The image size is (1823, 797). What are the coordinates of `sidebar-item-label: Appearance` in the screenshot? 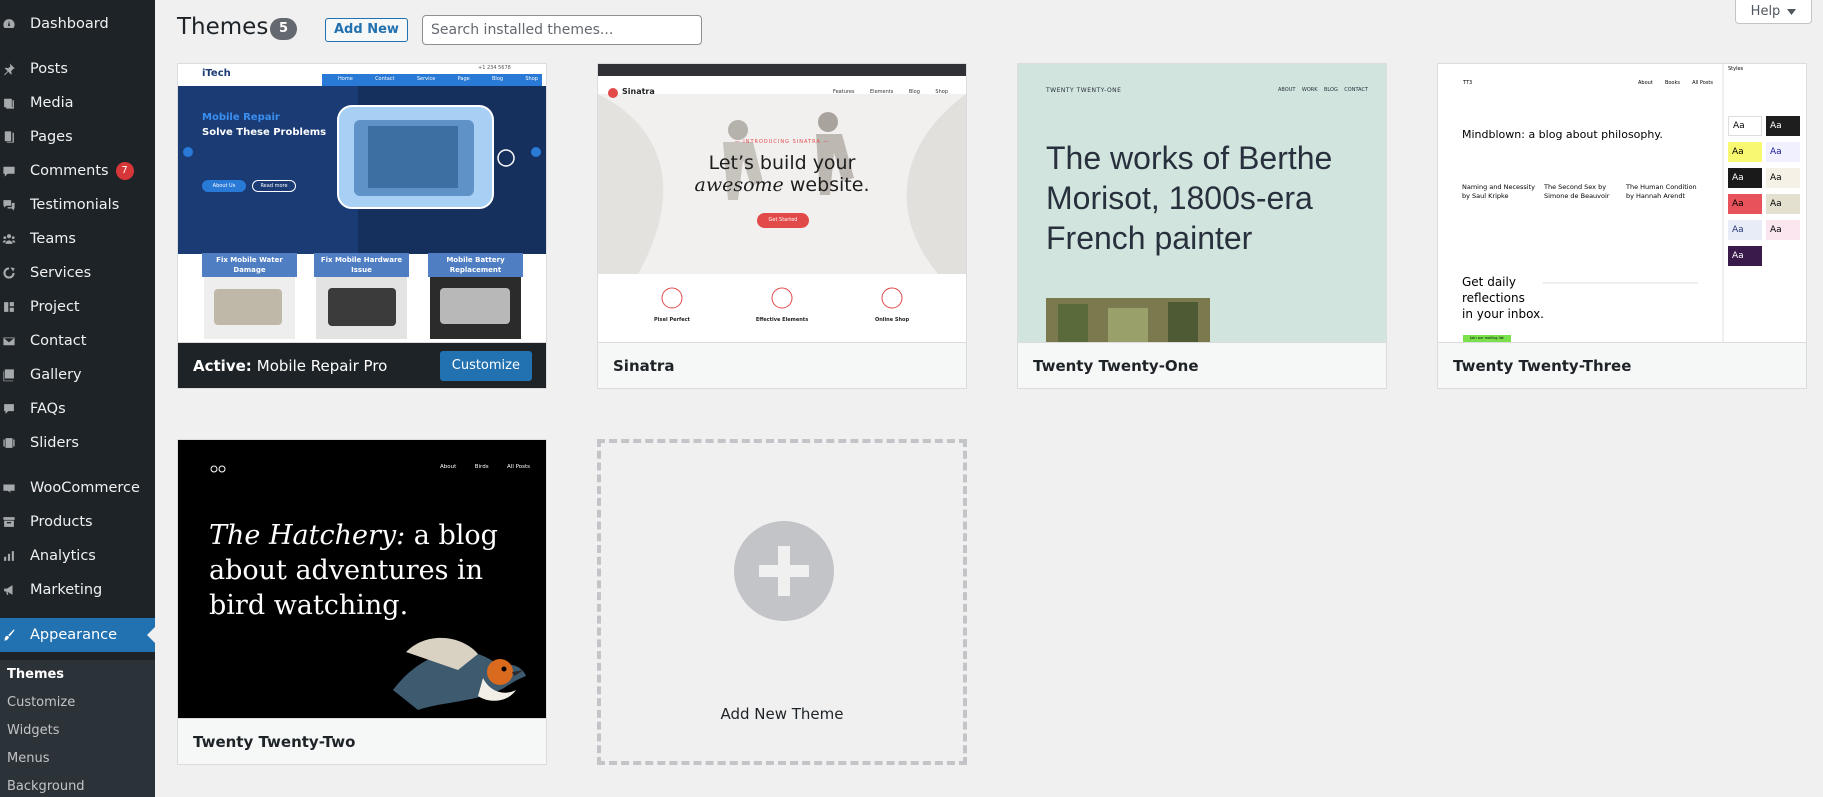 It's located at (74, 635).